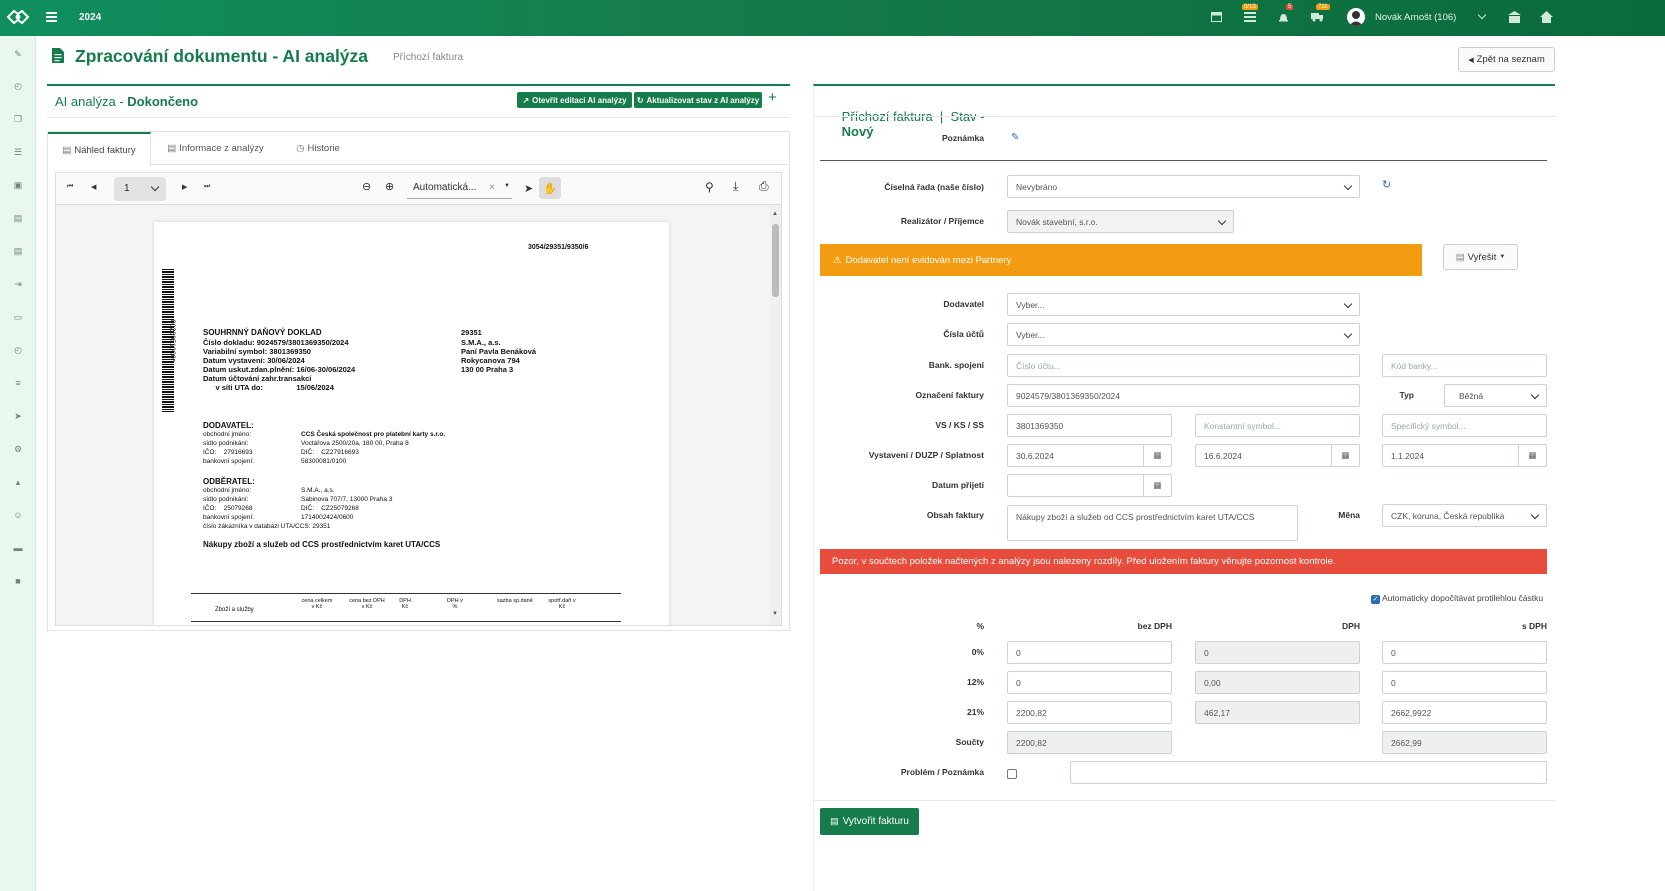 This screenshot has width=1665, height=891. I want to click on bell-icon: ▴, so click(18, 482).